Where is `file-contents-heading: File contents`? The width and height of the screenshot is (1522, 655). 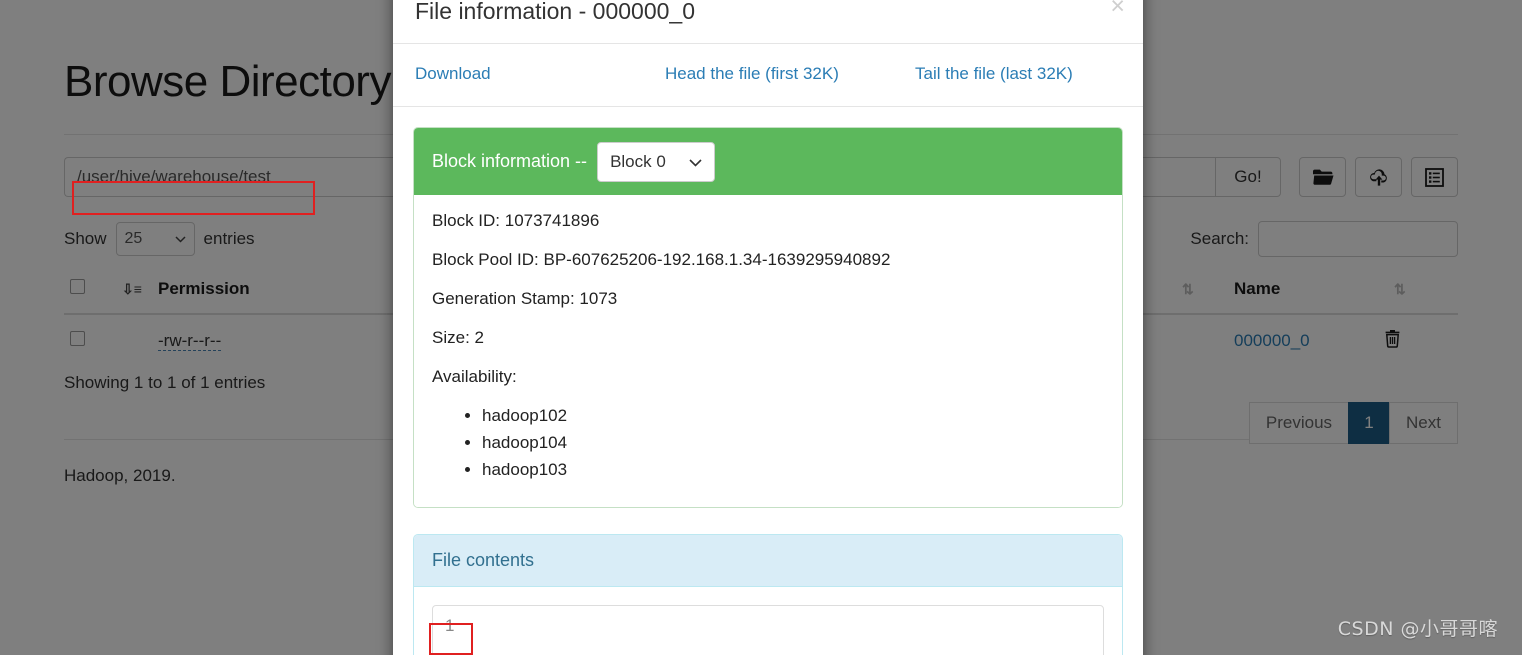 file-contents-heading: File contents is located at coordinates (768, 561).